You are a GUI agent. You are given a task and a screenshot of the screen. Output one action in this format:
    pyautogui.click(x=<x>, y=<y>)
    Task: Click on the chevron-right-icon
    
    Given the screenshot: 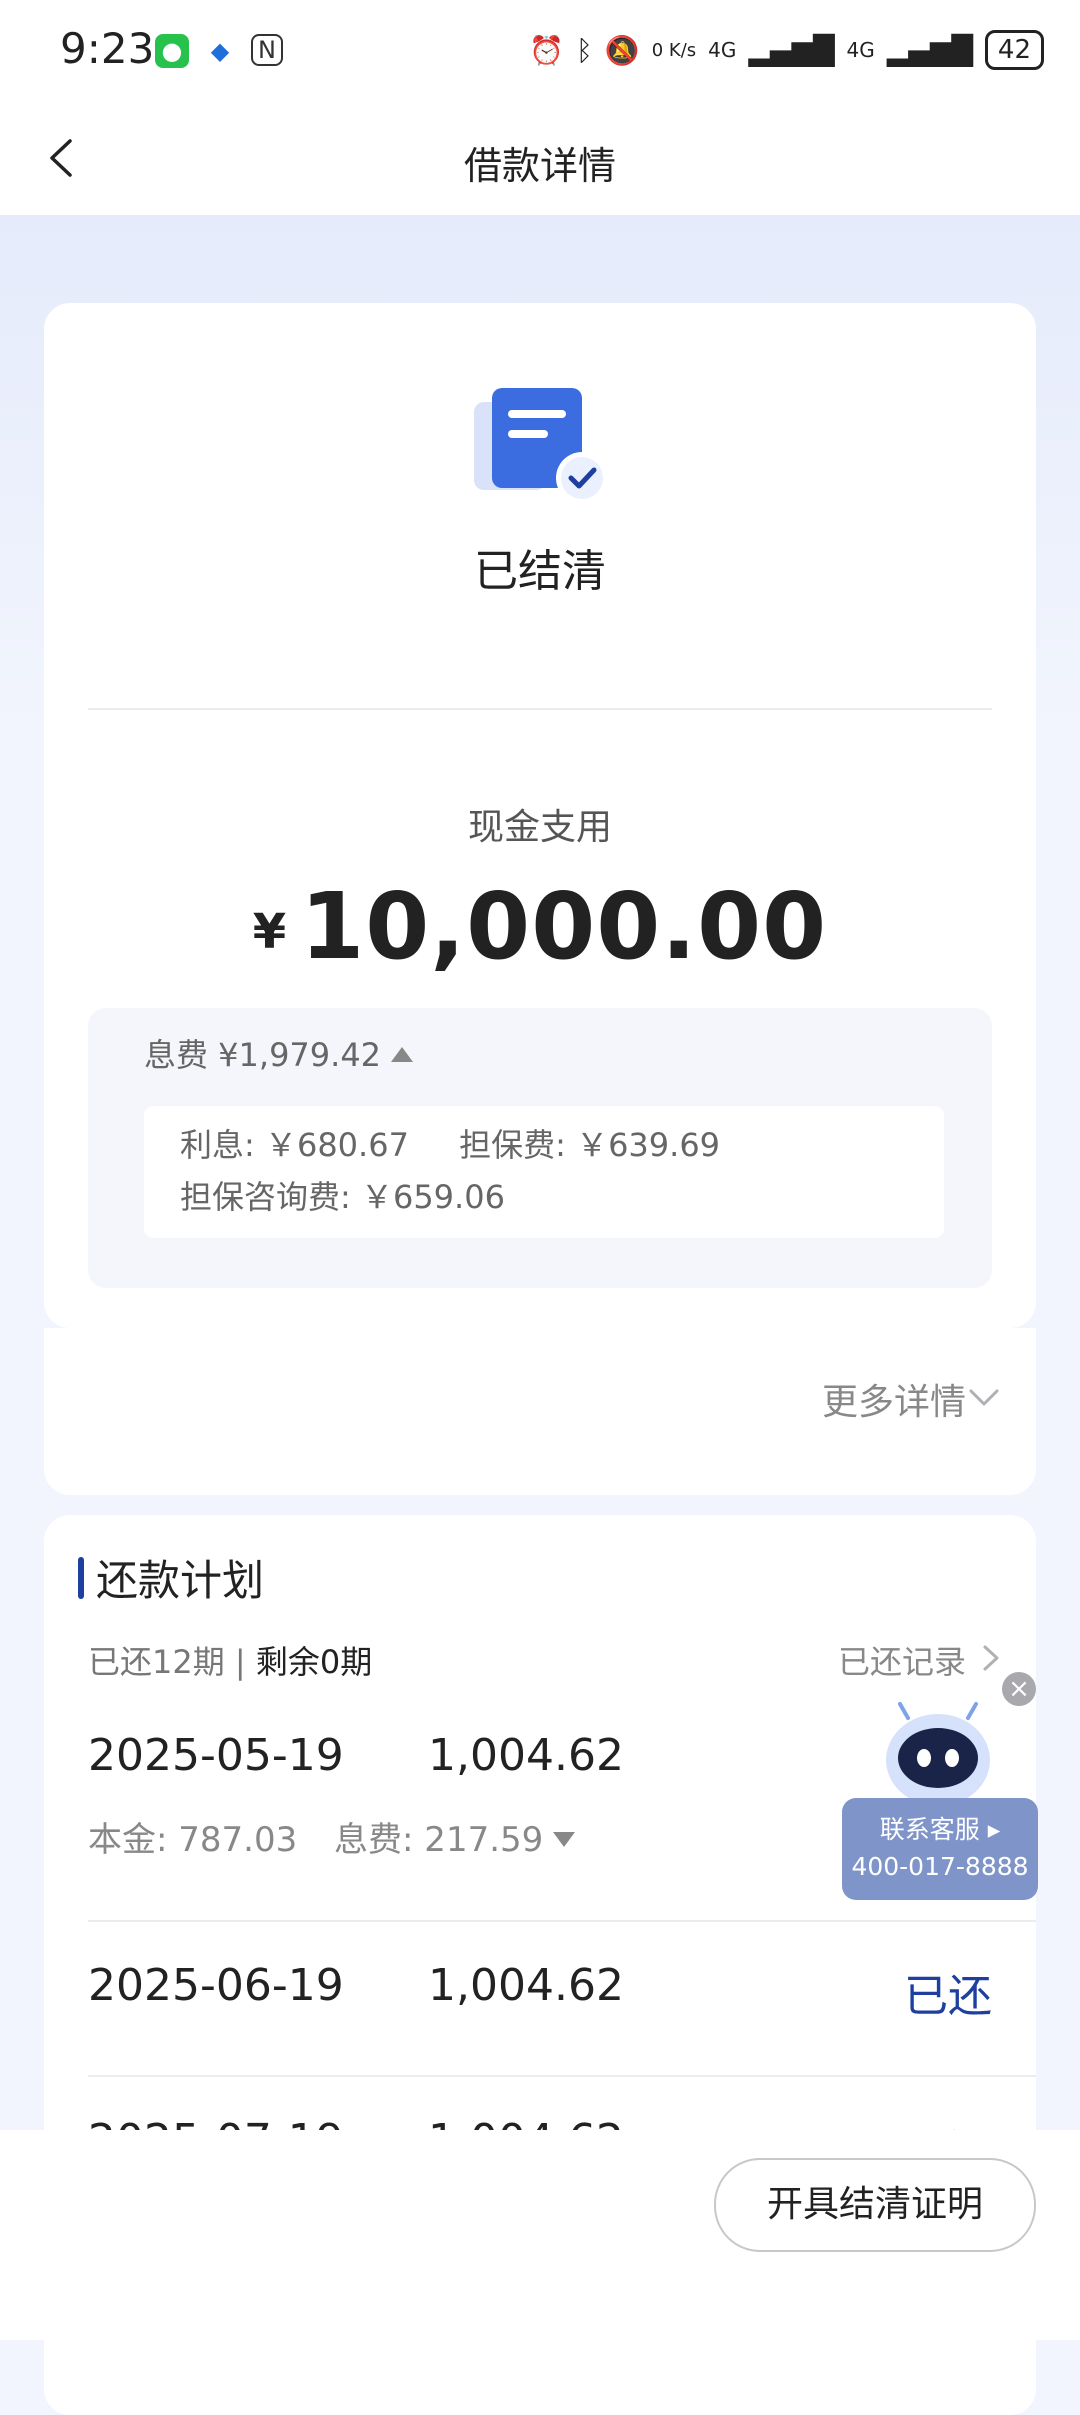 What is the action you would take?
    pyautogui.click(x=991, y=1658)
    